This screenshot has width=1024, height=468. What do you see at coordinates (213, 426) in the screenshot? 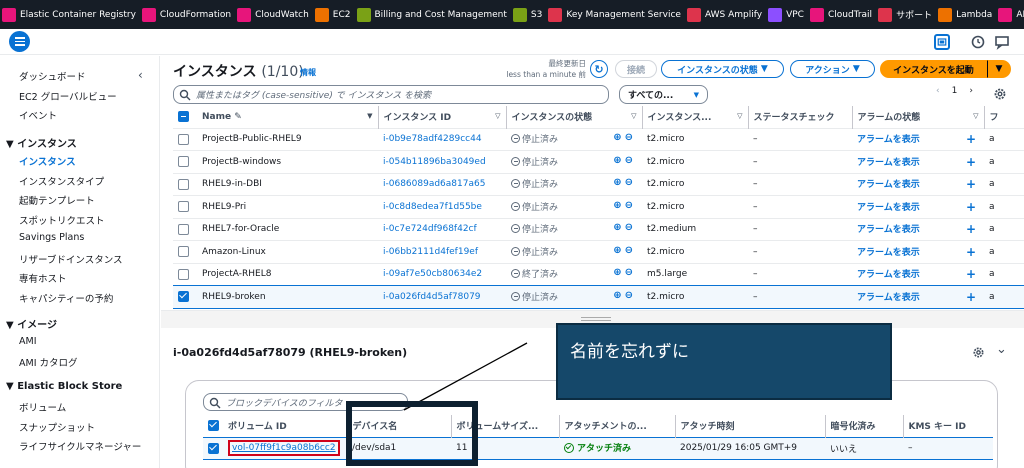
I see `select-all-volumes-checkbox` at bounding box center [213, 426].